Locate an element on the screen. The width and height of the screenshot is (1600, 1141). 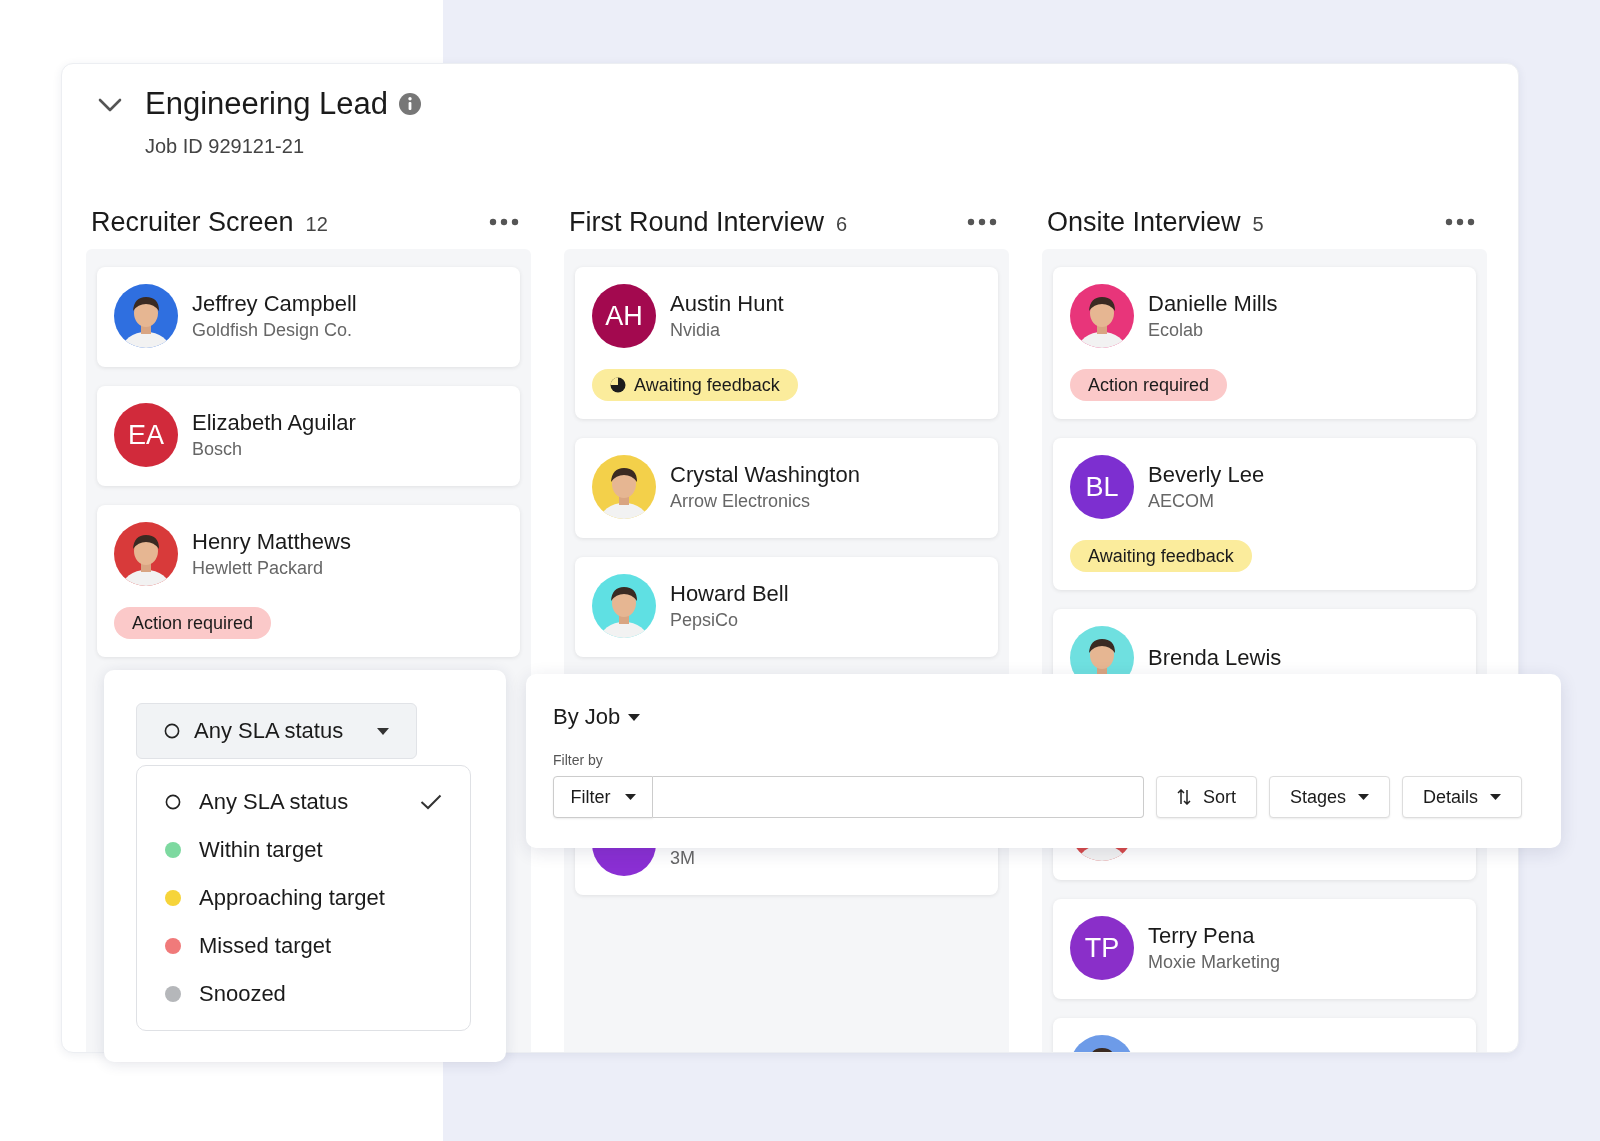
avatar: TP is located at coordinates (1102, 948).